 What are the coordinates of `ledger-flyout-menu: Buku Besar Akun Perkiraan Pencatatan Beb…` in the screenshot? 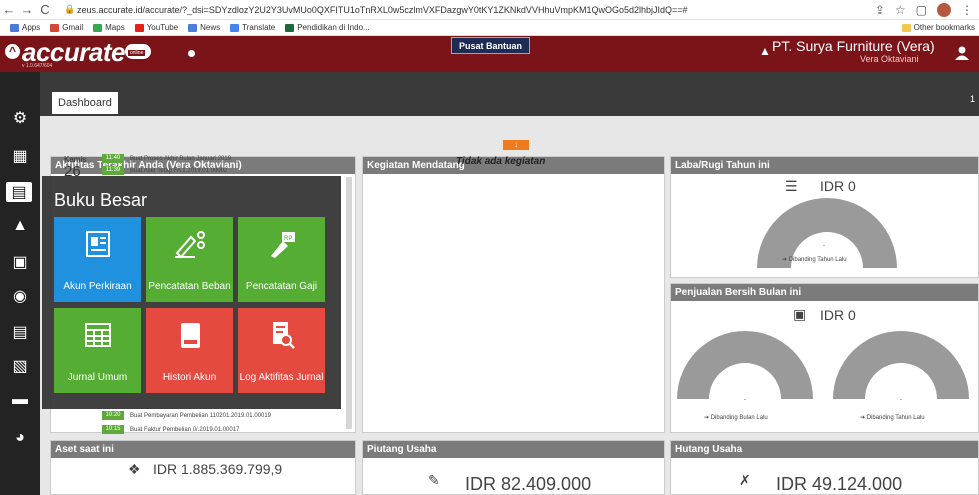 It's located at (191, 292).